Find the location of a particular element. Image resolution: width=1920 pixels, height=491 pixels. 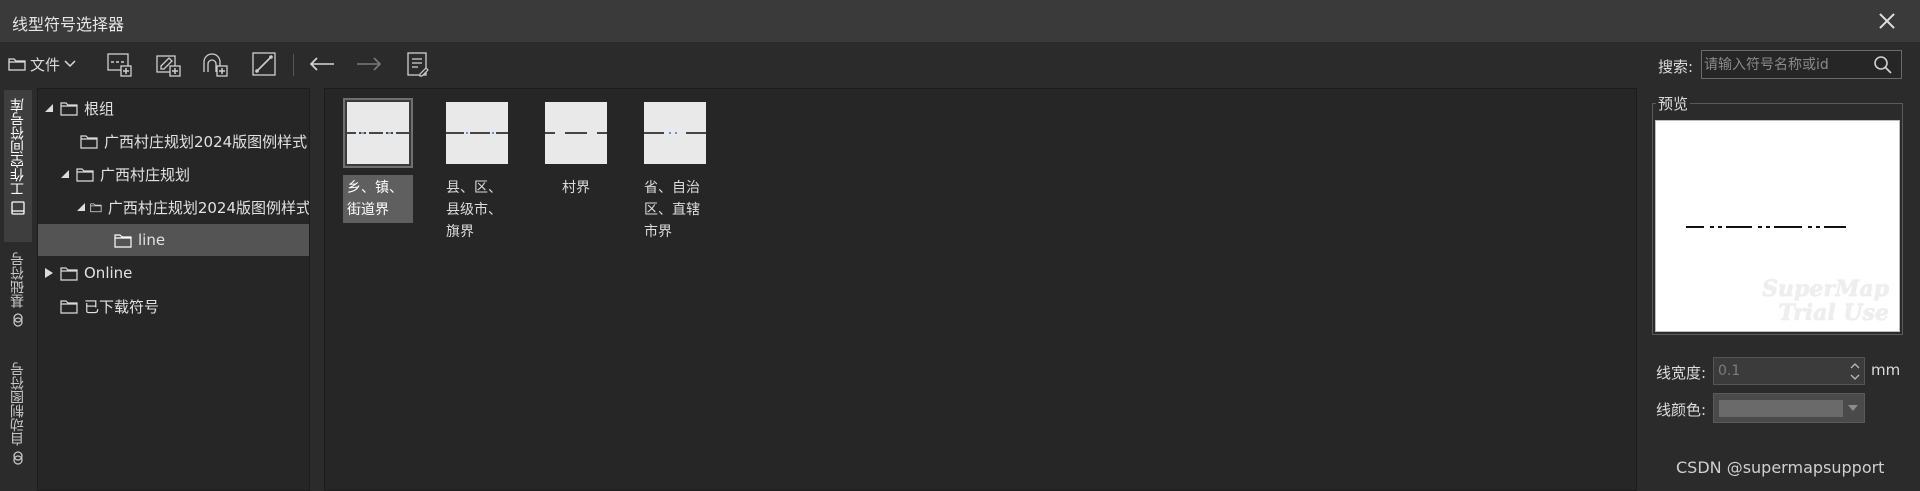

search-label: 搜索: is located at coordinates (1676, 67).